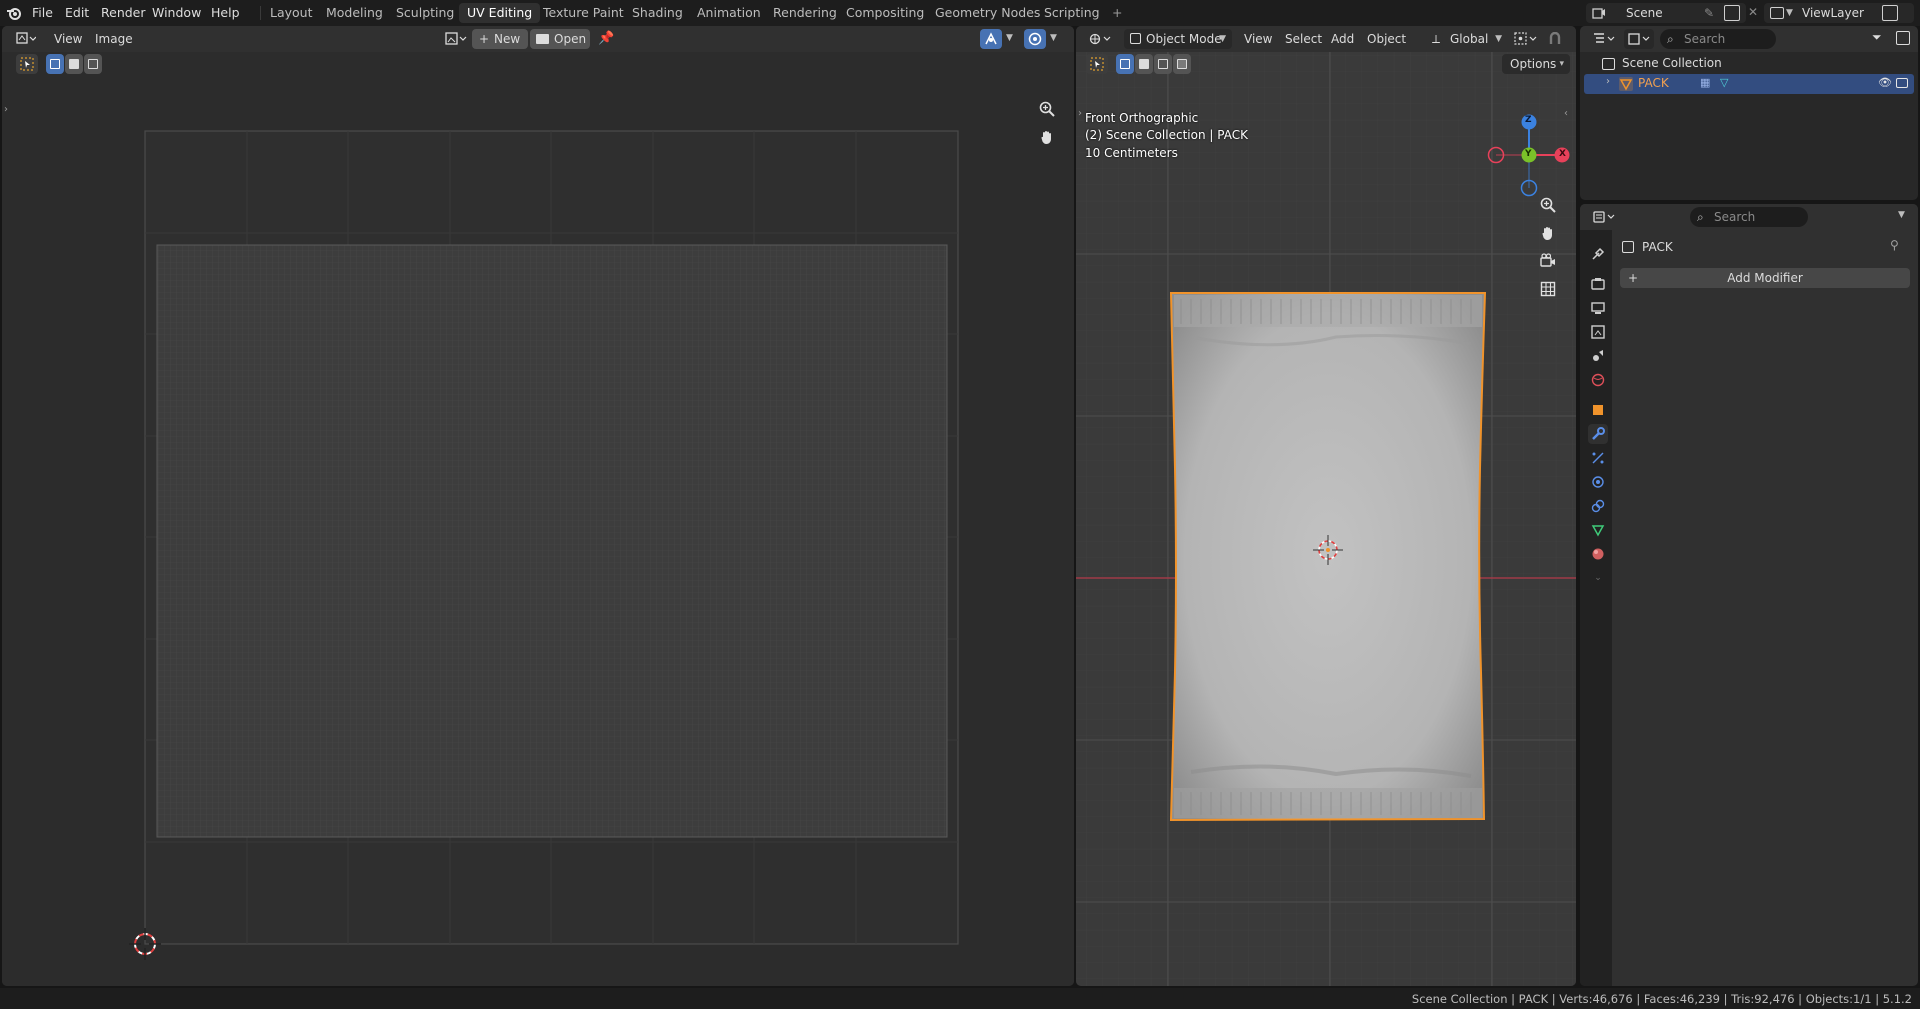  What do you see at coordinates (987, 13) in the screenshot?
I see `tab-geometry-nodes: Geometry Nodes` at bounding box center [987, 13].